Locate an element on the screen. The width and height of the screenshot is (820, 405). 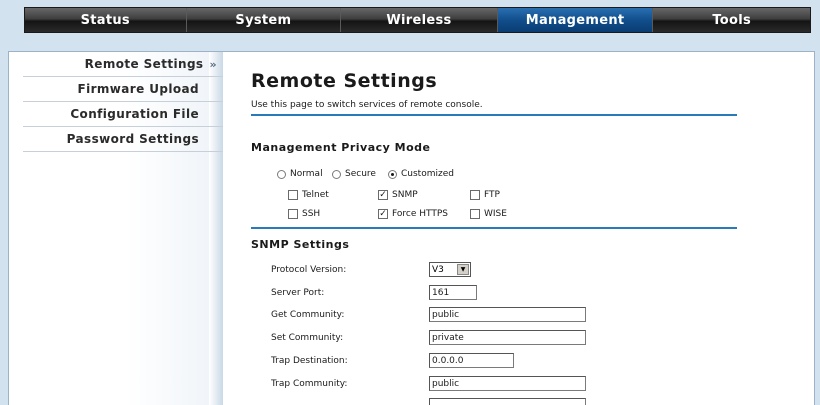
top-navigation: Status System Wireless Management Tools is located at coordinates (417, 20).